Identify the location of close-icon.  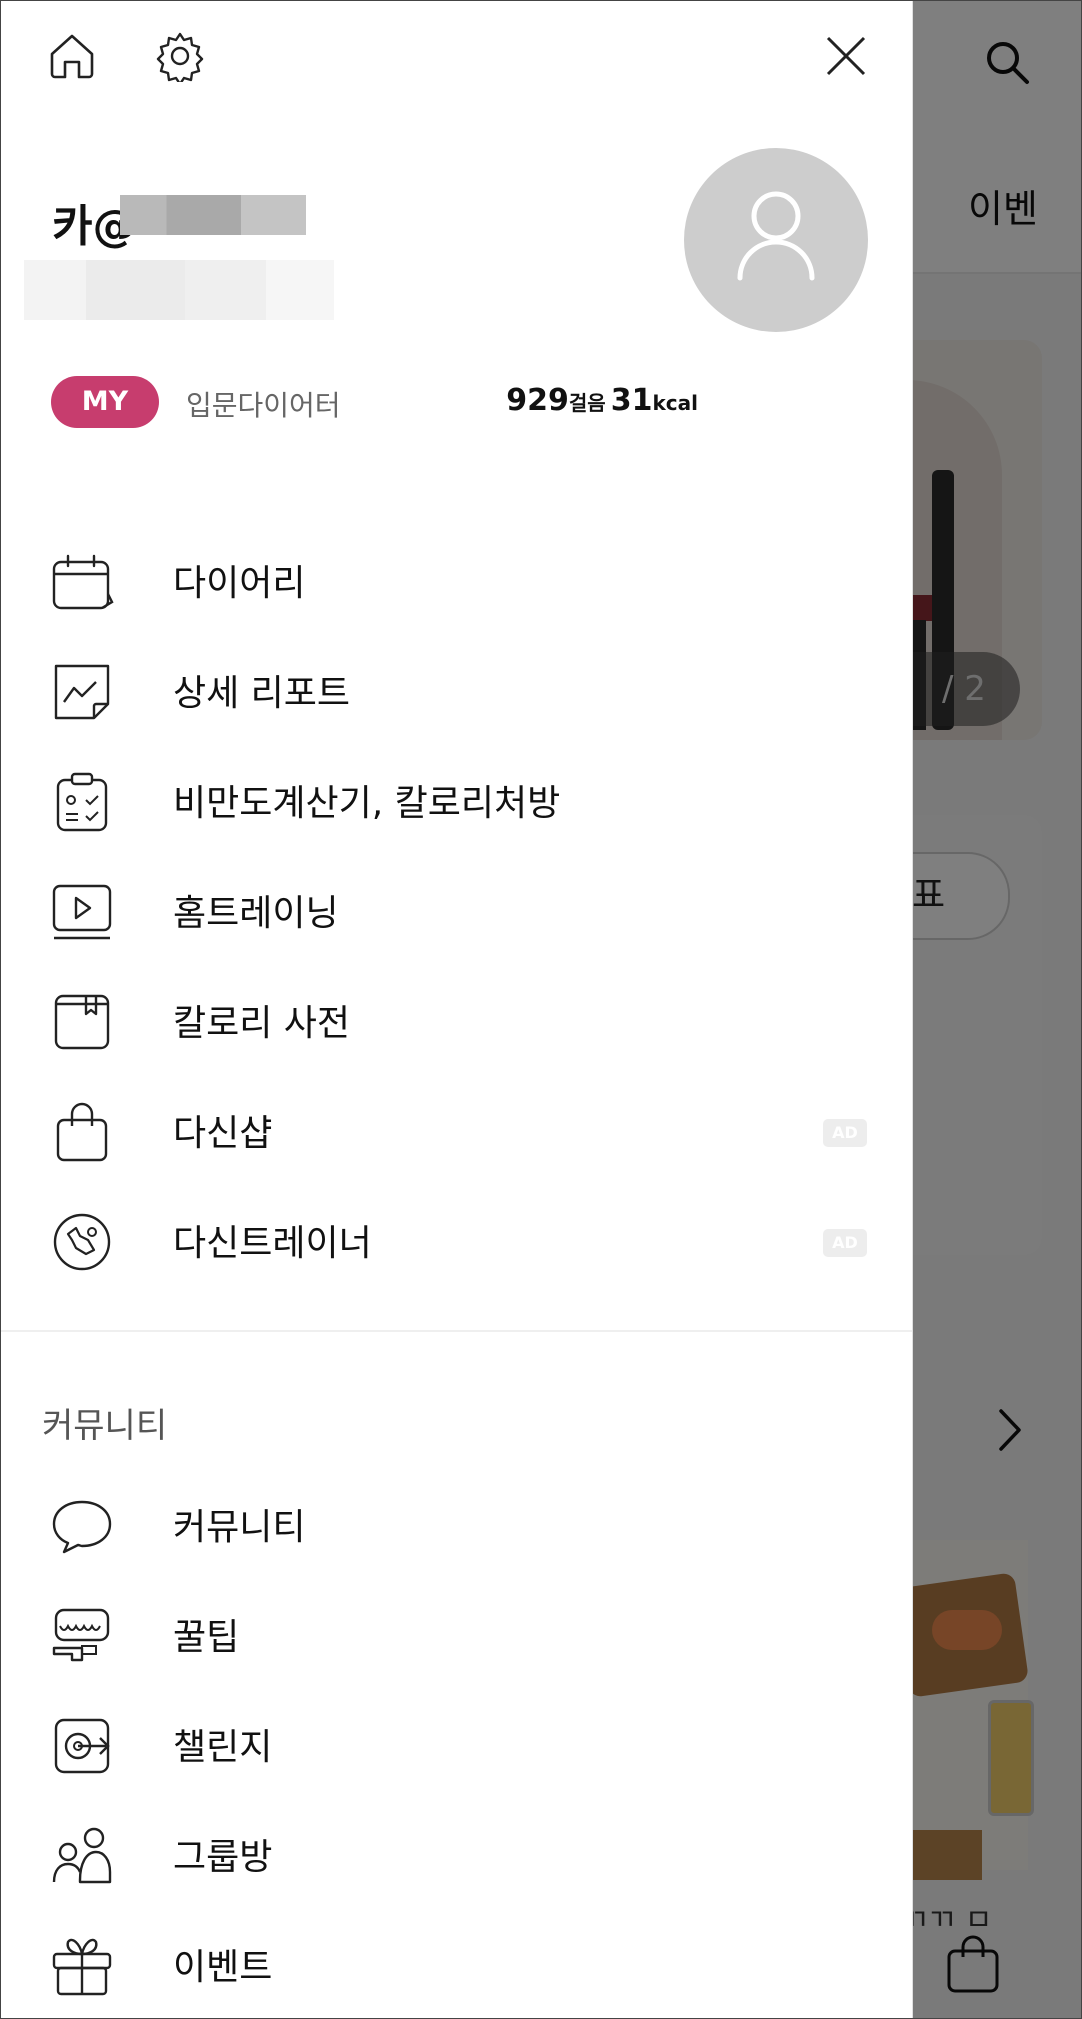
(846, 56).